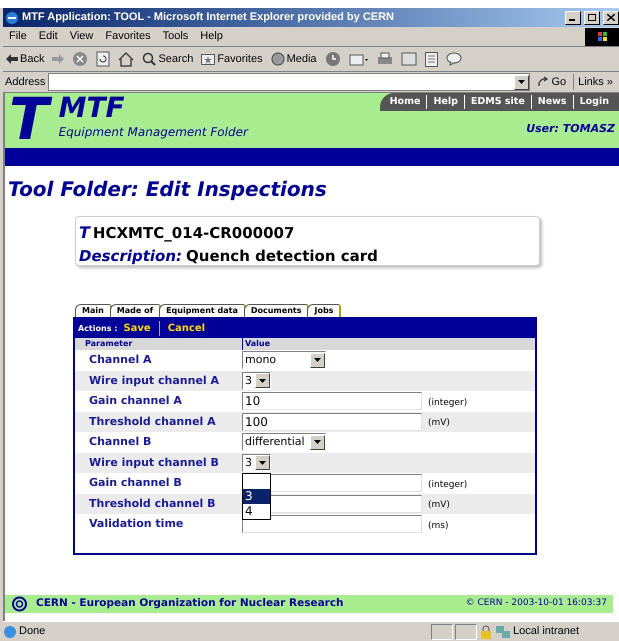 This screenshot has height=641, width=619. Describe the element at coordinates (152, 504) in the screenshot. I see `parameter-label: Threshold channel B` at that location.